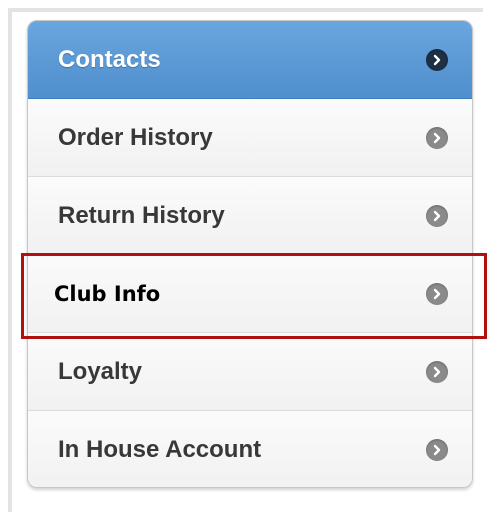 The width and height of the screenshot is (491, 512). Describe the element at coordinates (250, 138) in the screenshot. I see `menu-item-order-history: Order History` at that location.